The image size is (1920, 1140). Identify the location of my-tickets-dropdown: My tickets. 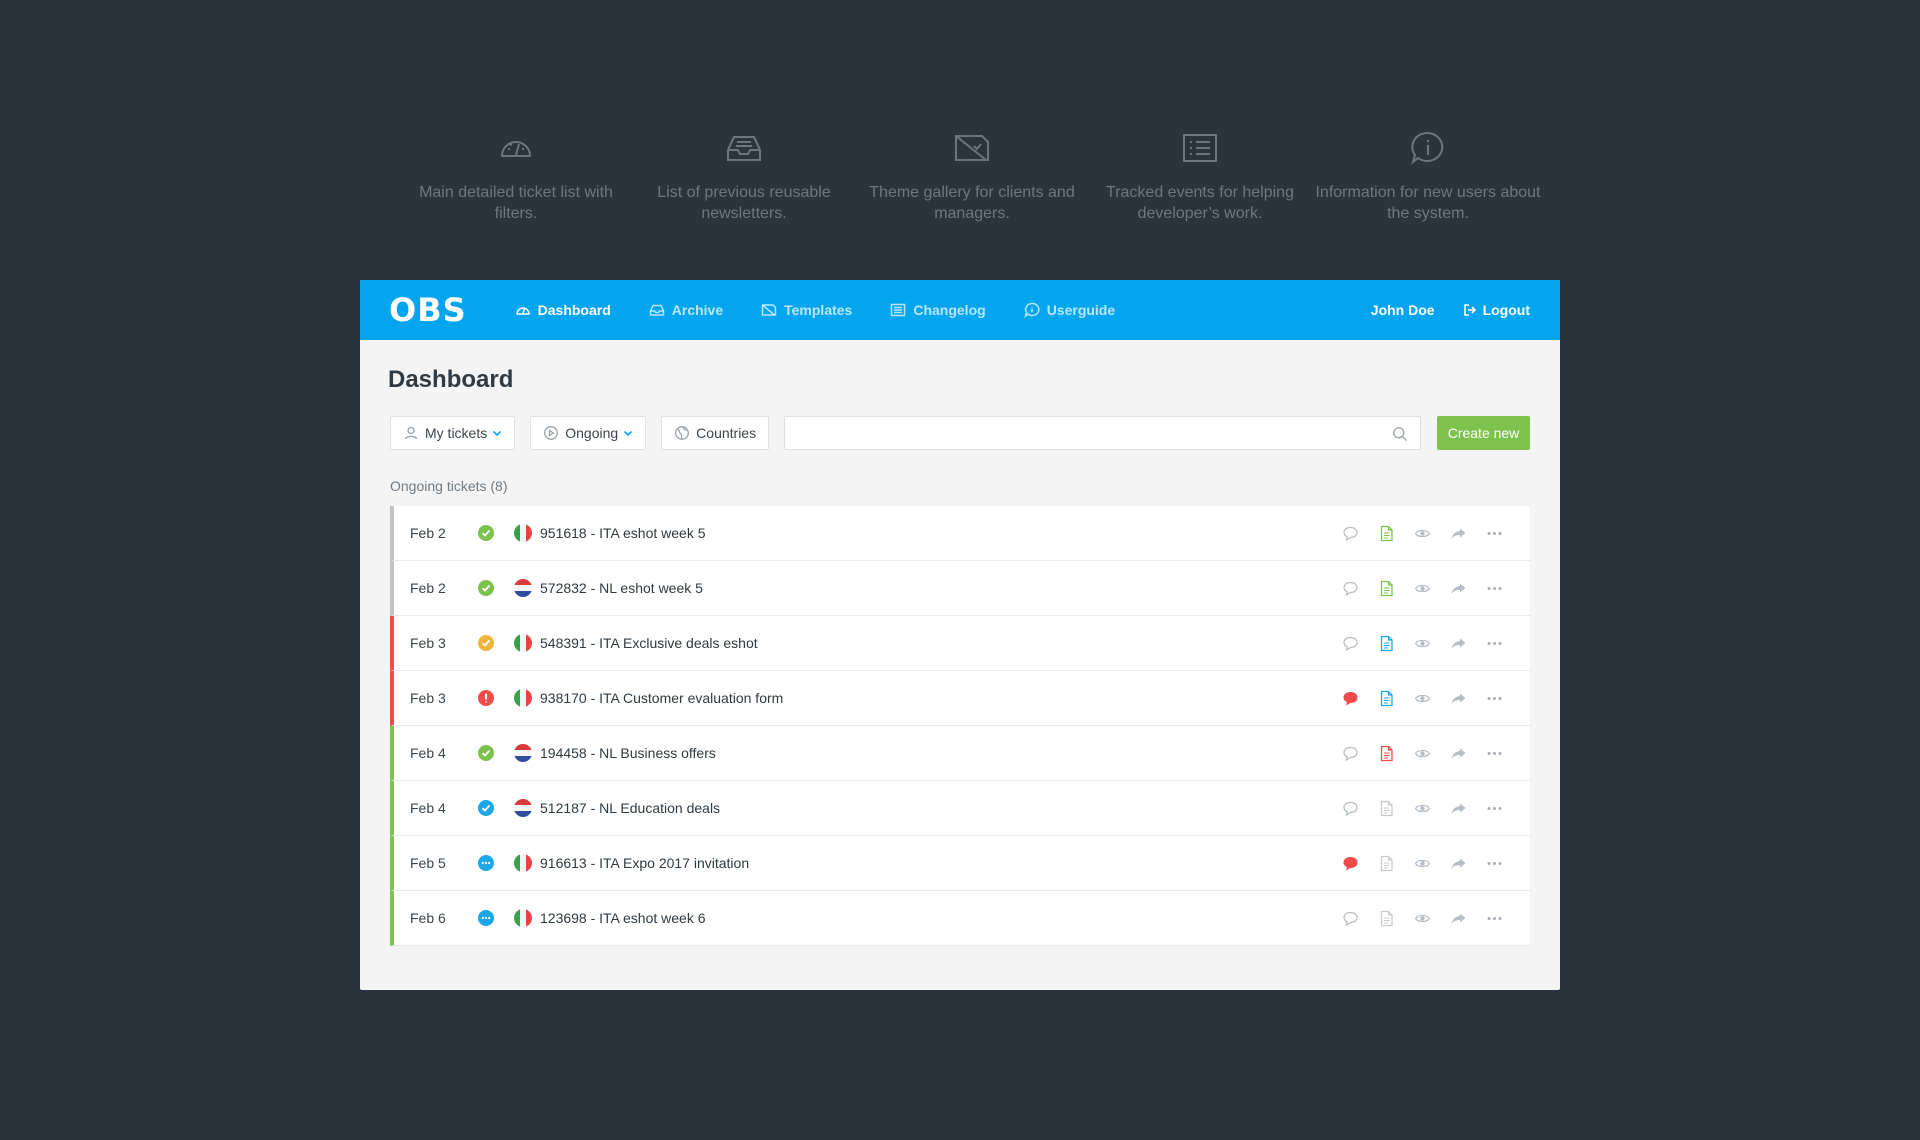
(453, 433).